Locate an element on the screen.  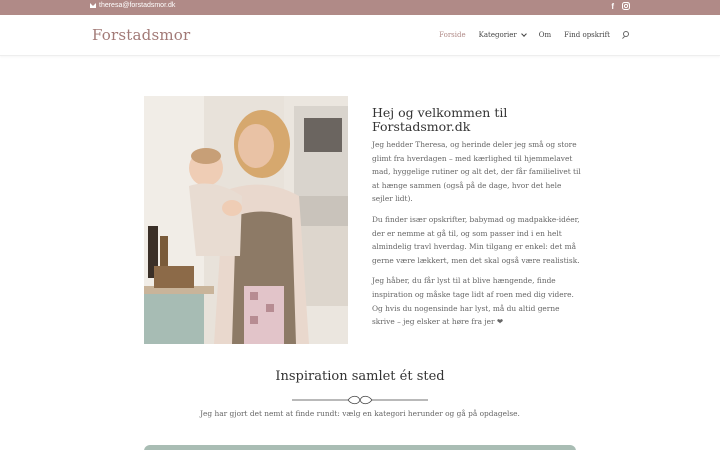
search-icon is located at coordinates (625, 35).